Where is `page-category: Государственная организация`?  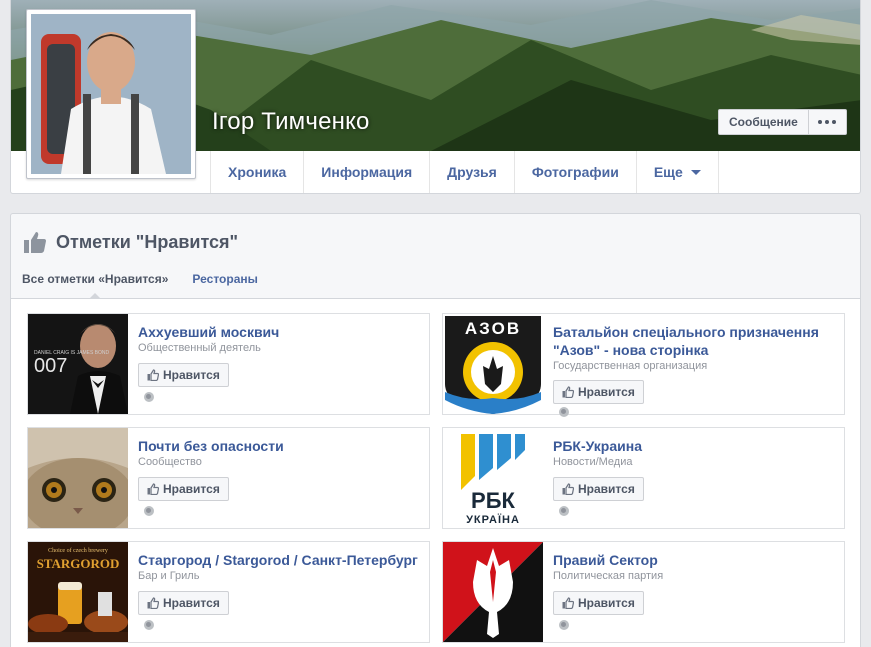
page-category: Государственная организация is located at coordinates (630, 366).